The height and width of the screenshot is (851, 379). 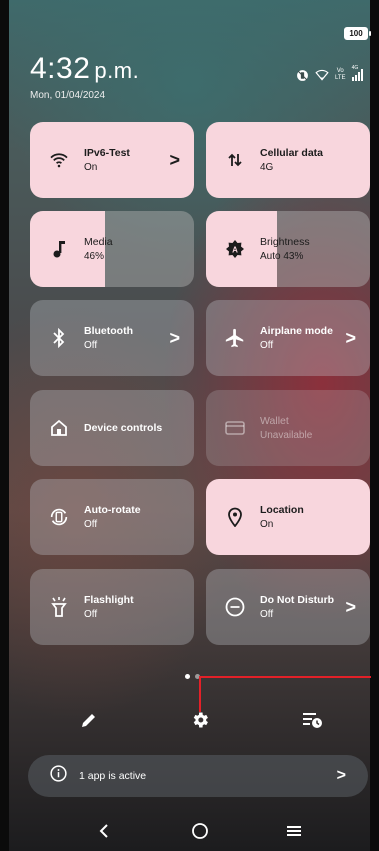 What do you see at coordinates (288, 160) in the screenshot?
I see `tile-cellular-data: Cellular data 4G` at bounding box center [288, 160].